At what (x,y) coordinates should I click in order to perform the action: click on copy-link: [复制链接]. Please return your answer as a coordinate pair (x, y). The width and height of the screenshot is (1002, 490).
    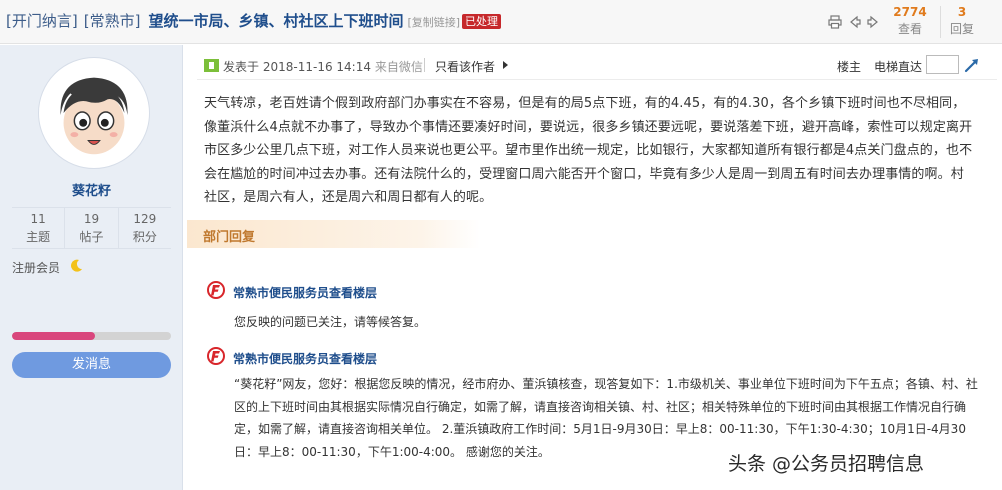
    Looking at the image, I should click on (433, 22).